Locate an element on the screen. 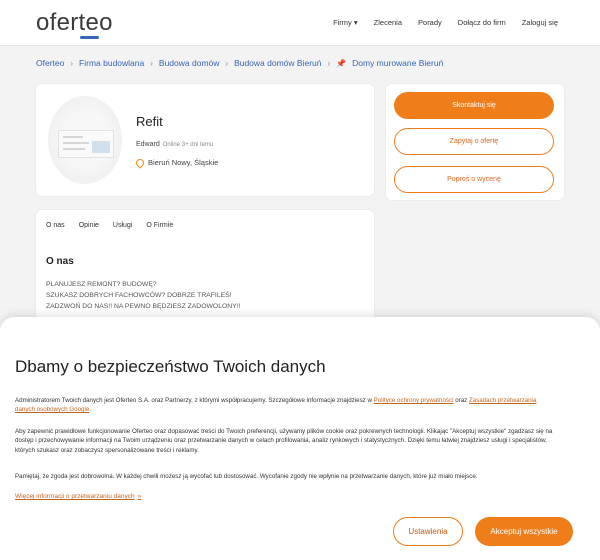 This screenshot has height=560, width=600. privacy-policy-link: Polityce ochrony prywatności is located at coordinates (414, 400).